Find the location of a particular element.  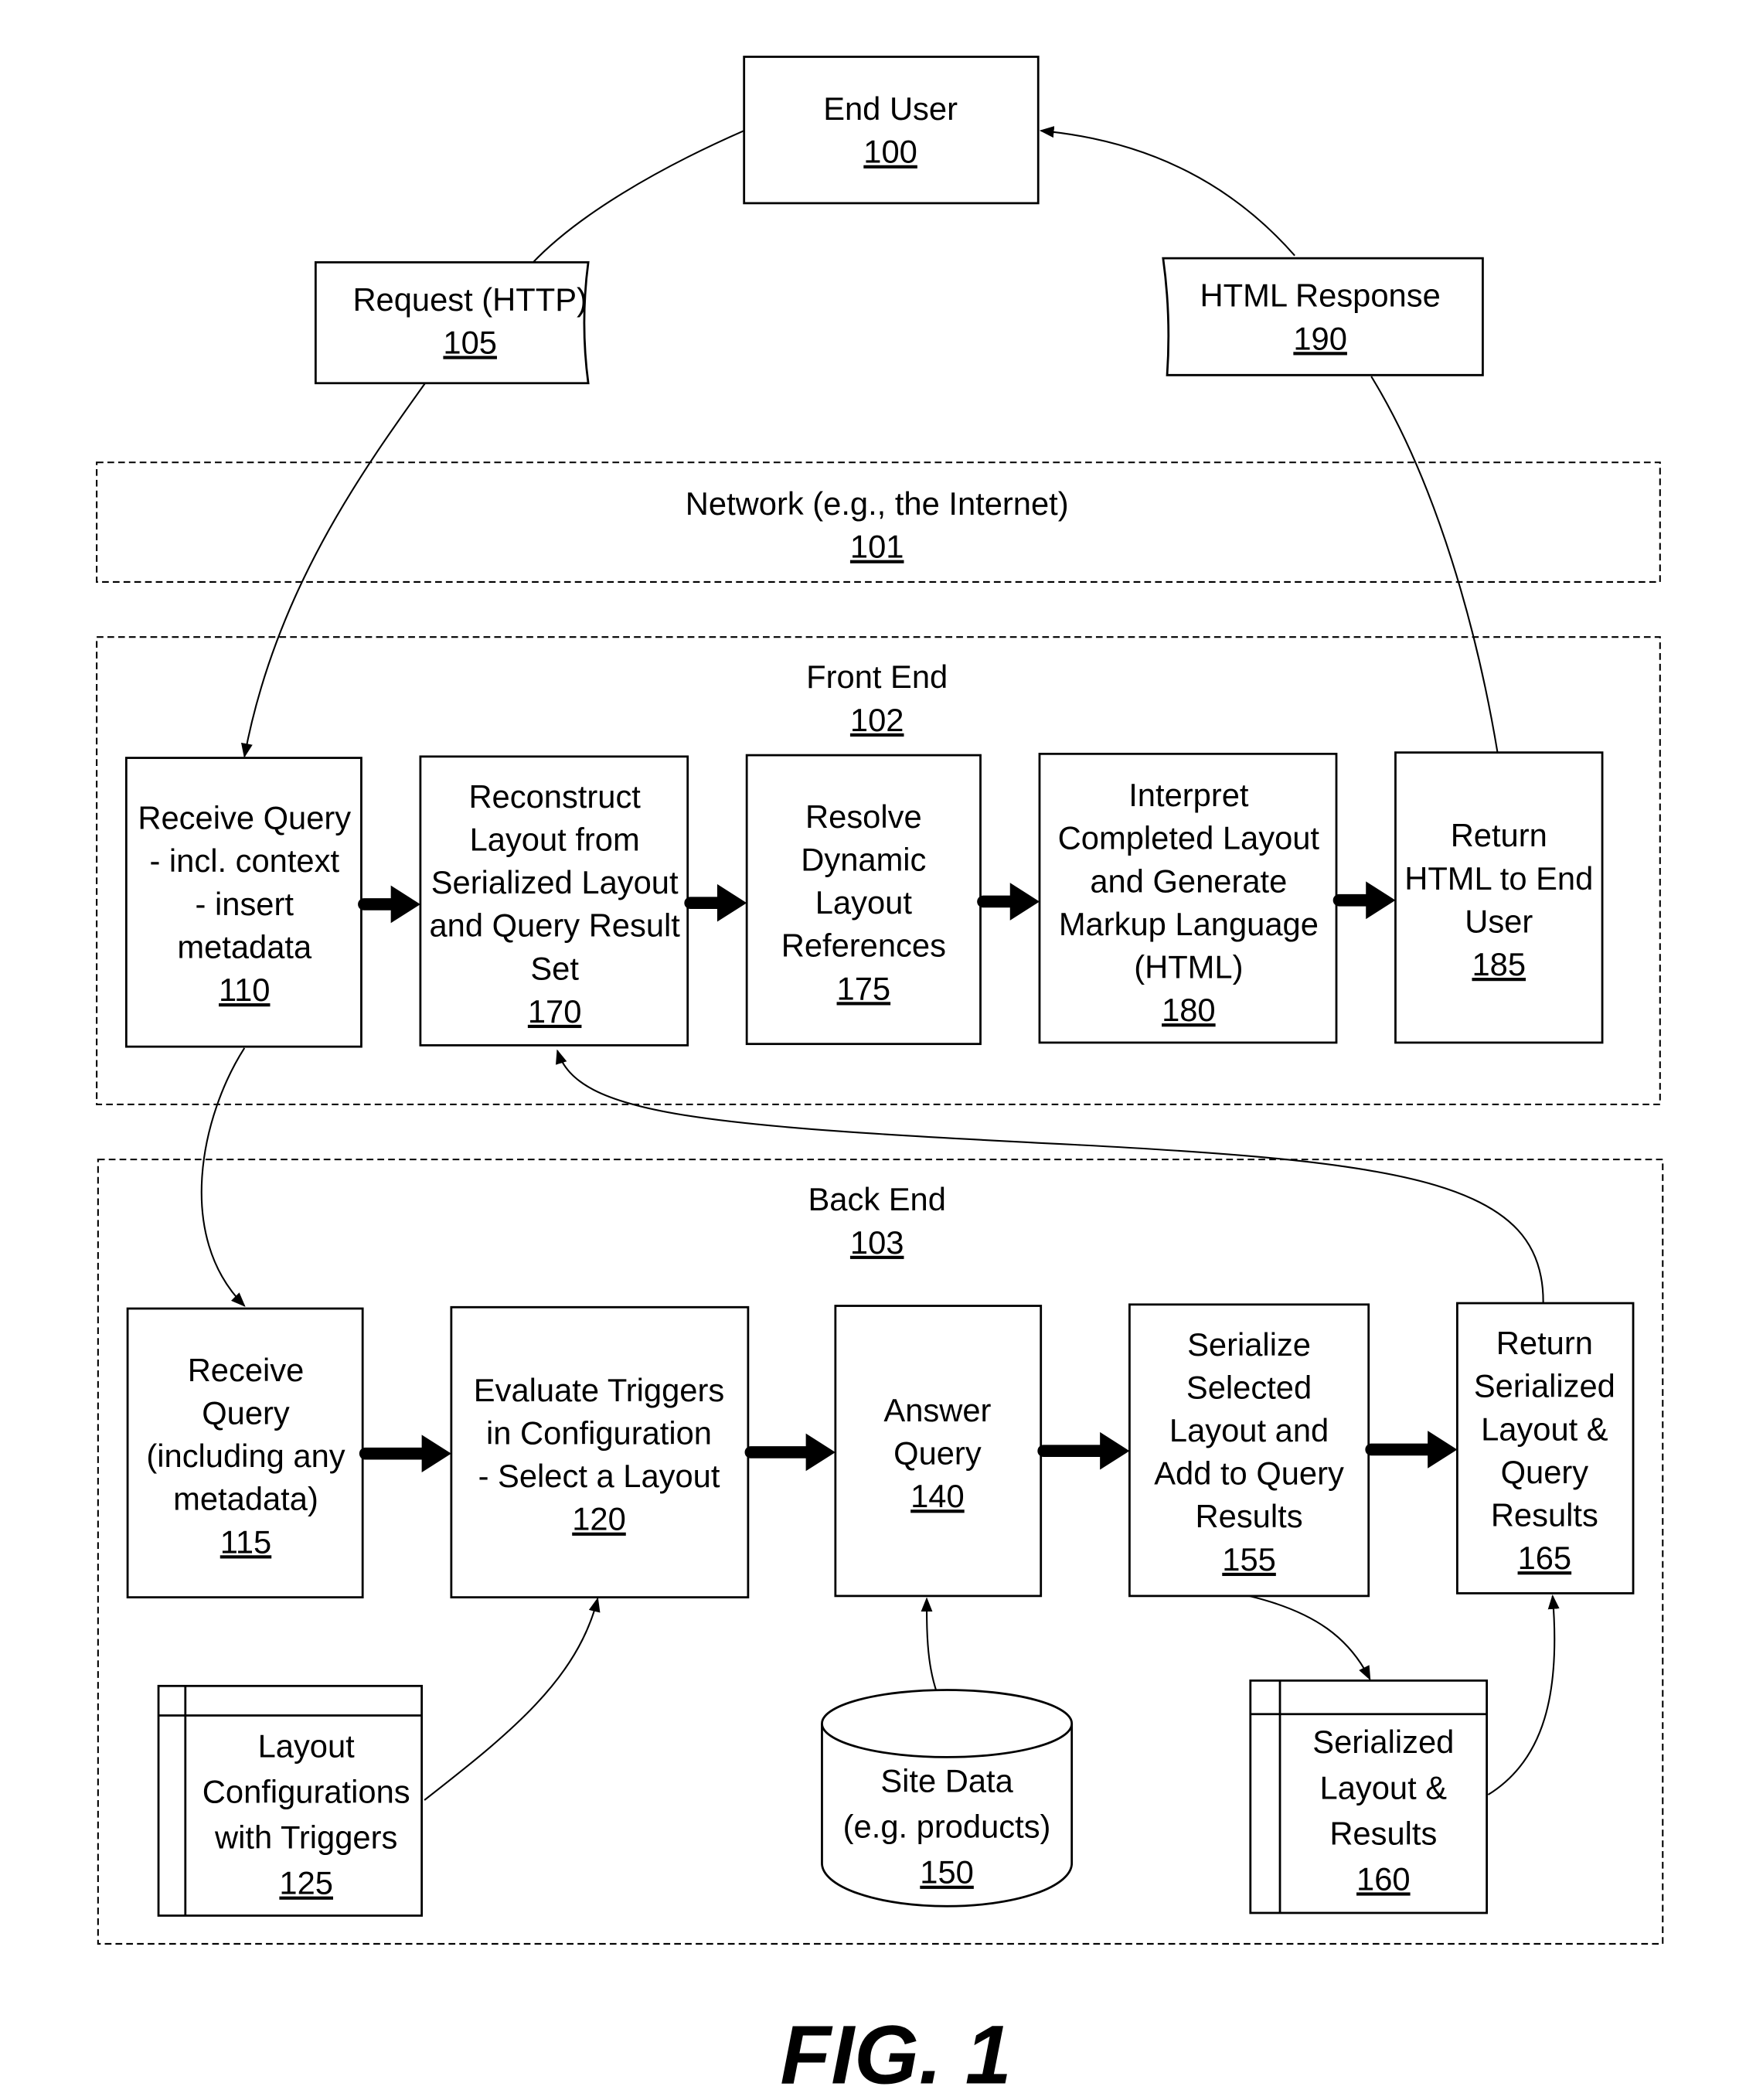

label-line: Dynamic is located at coordinates (863, 860).